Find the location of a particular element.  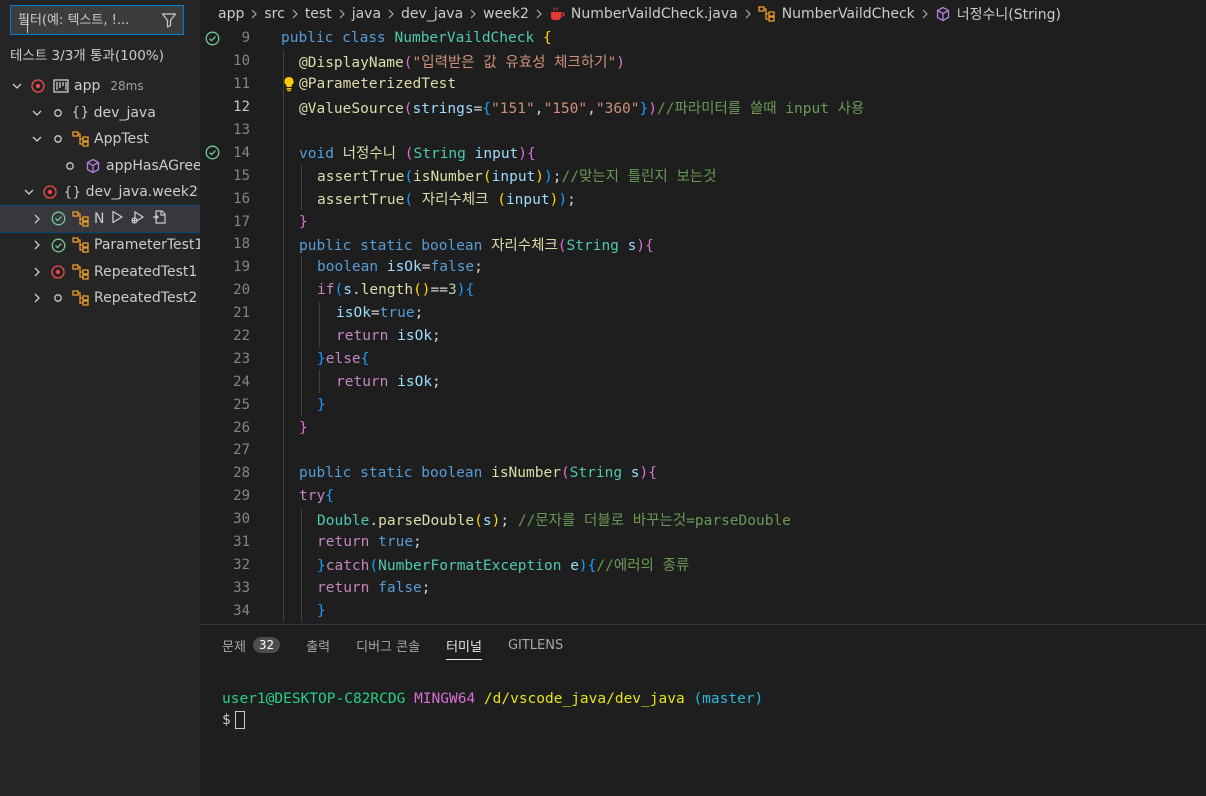

breadcrumb-item: week2 is located at coordinates (506, 14).